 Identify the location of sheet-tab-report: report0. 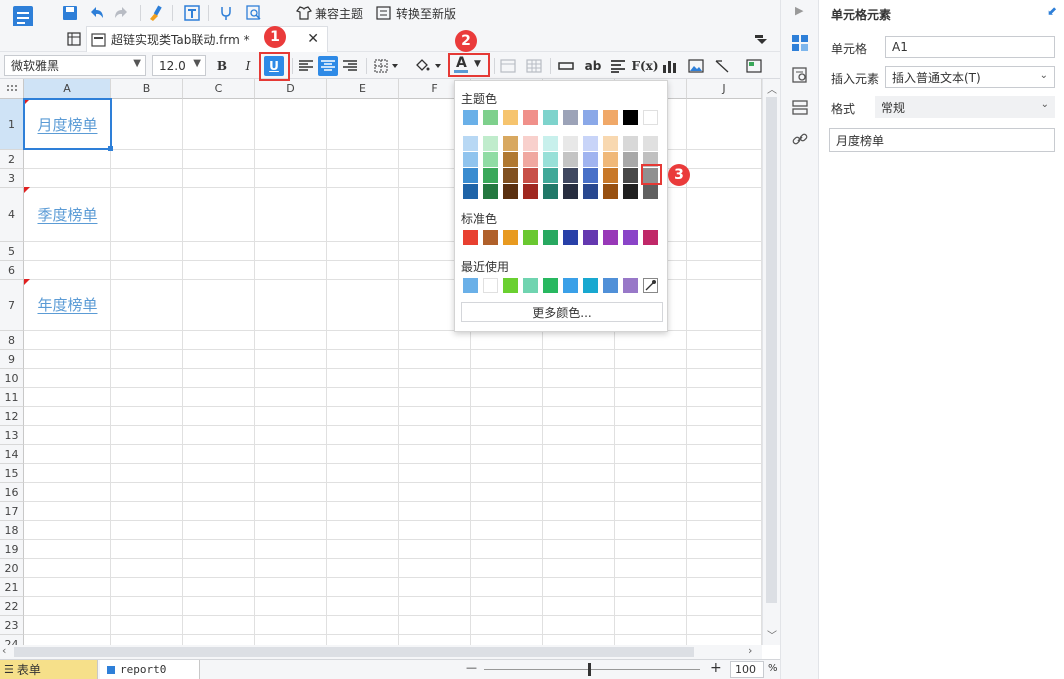
(150, 669).